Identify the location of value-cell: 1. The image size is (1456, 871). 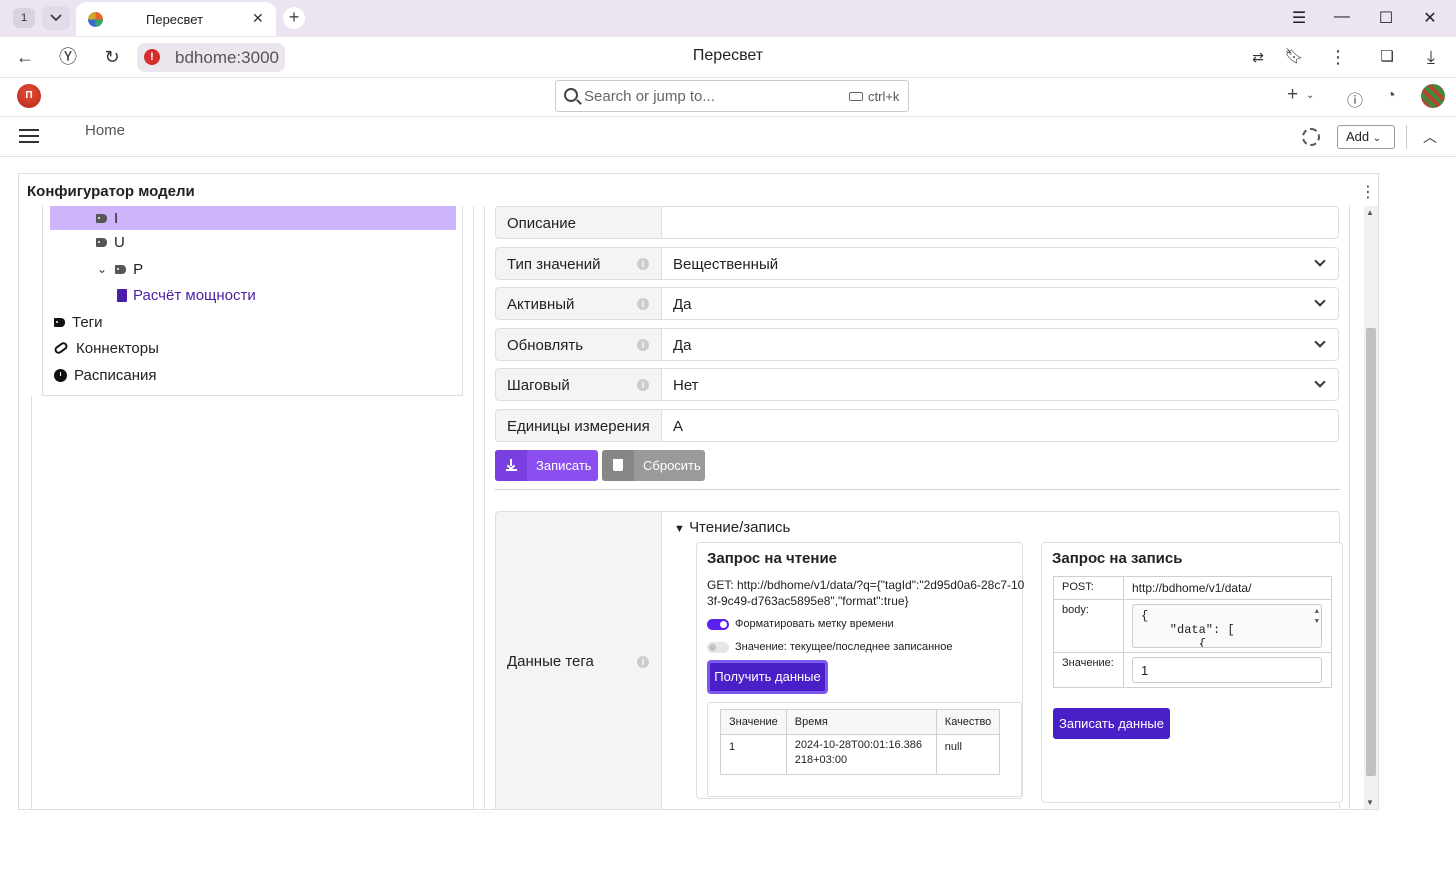
(1227, 670).